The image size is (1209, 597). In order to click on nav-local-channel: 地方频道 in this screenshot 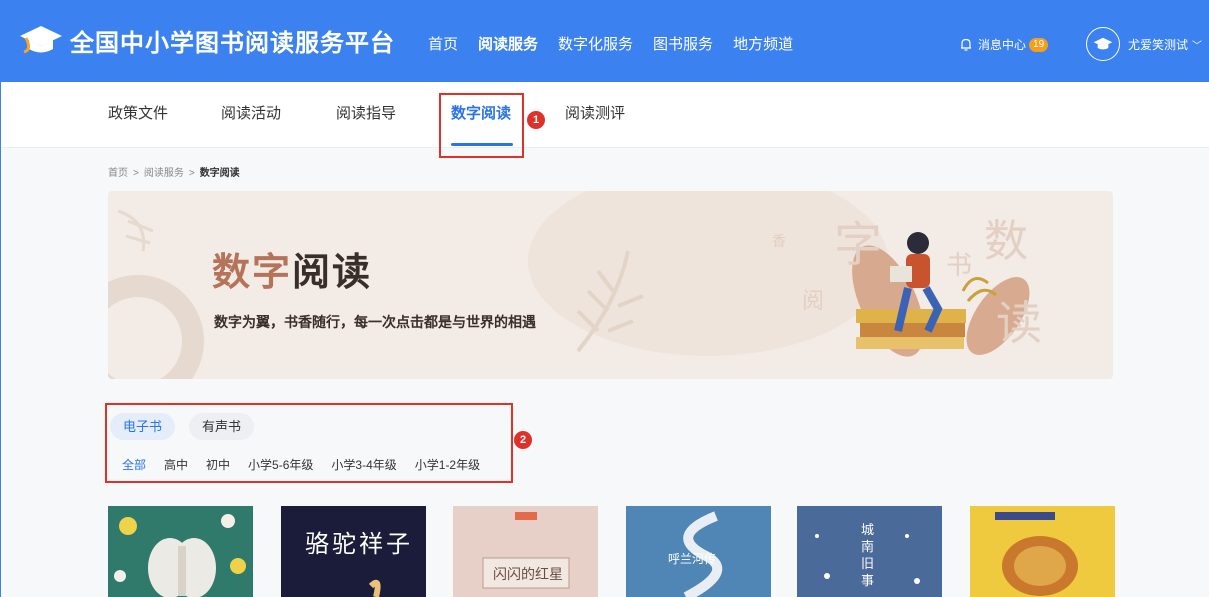, I will do `click(763, 43)`.